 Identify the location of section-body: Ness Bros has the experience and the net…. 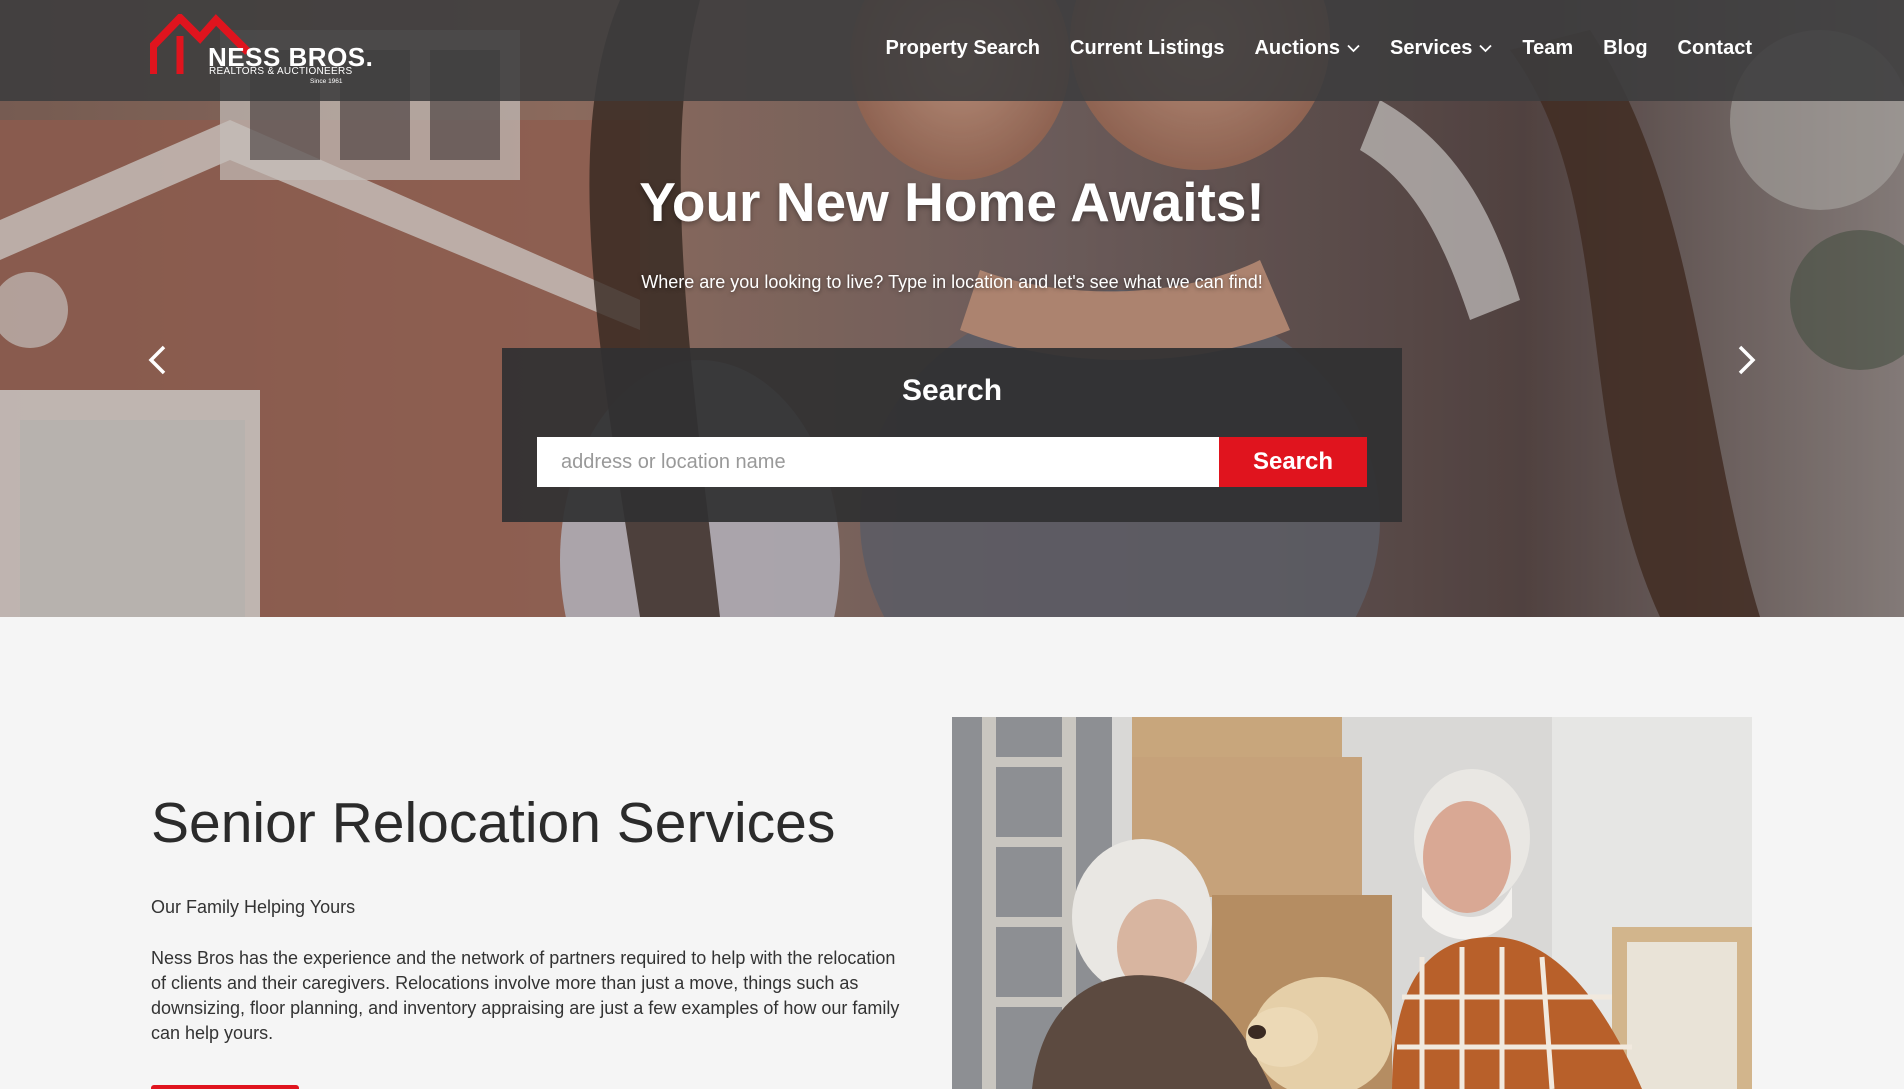
(525, 995).